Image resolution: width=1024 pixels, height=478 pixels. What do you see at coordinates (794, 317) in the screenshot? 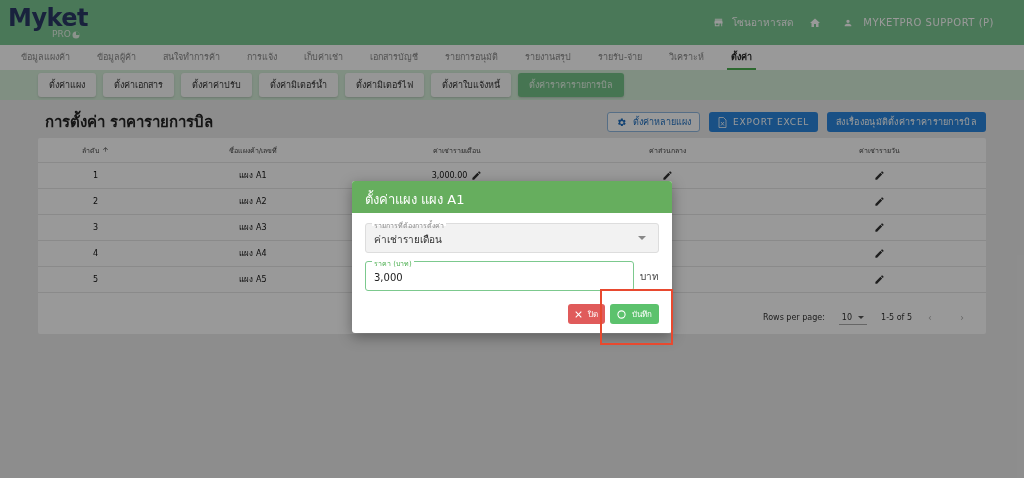
I see `rows-per-page-label: Rows per page:` at bounding box center [794, 317].